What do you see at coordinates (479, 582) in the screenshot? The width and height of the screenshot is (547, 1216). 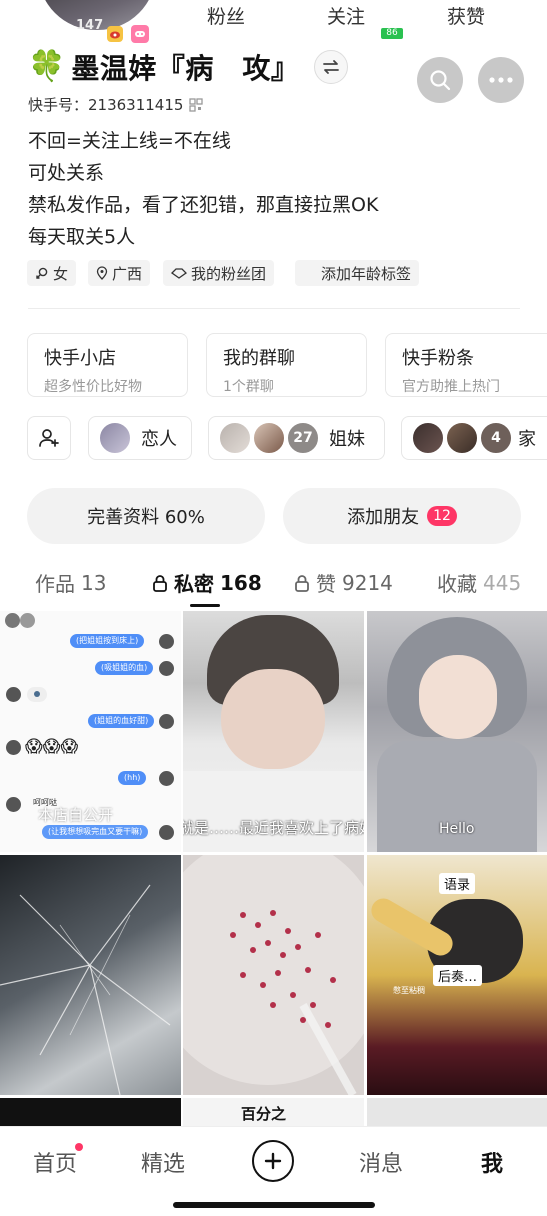 I see `tab-favorites: 收藏 445` at bounding box center [479, 582].